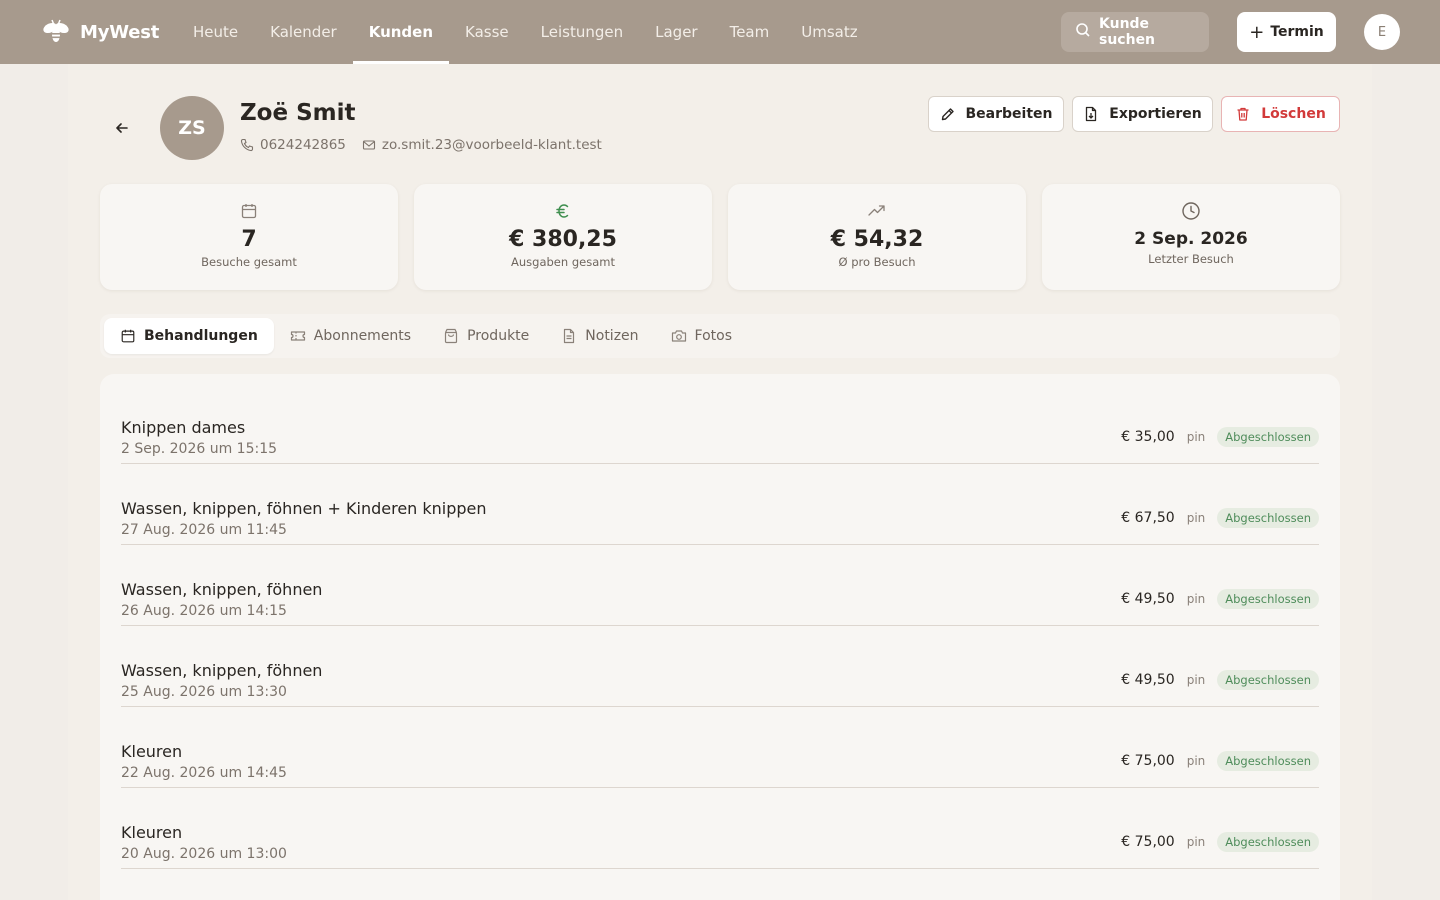 The width and height of the screenshot is (1440, 900). What do you see at coordinates (713, 336) in the screenshot?
I see `tab-label: Fotos` at bounding box center [713, 336].